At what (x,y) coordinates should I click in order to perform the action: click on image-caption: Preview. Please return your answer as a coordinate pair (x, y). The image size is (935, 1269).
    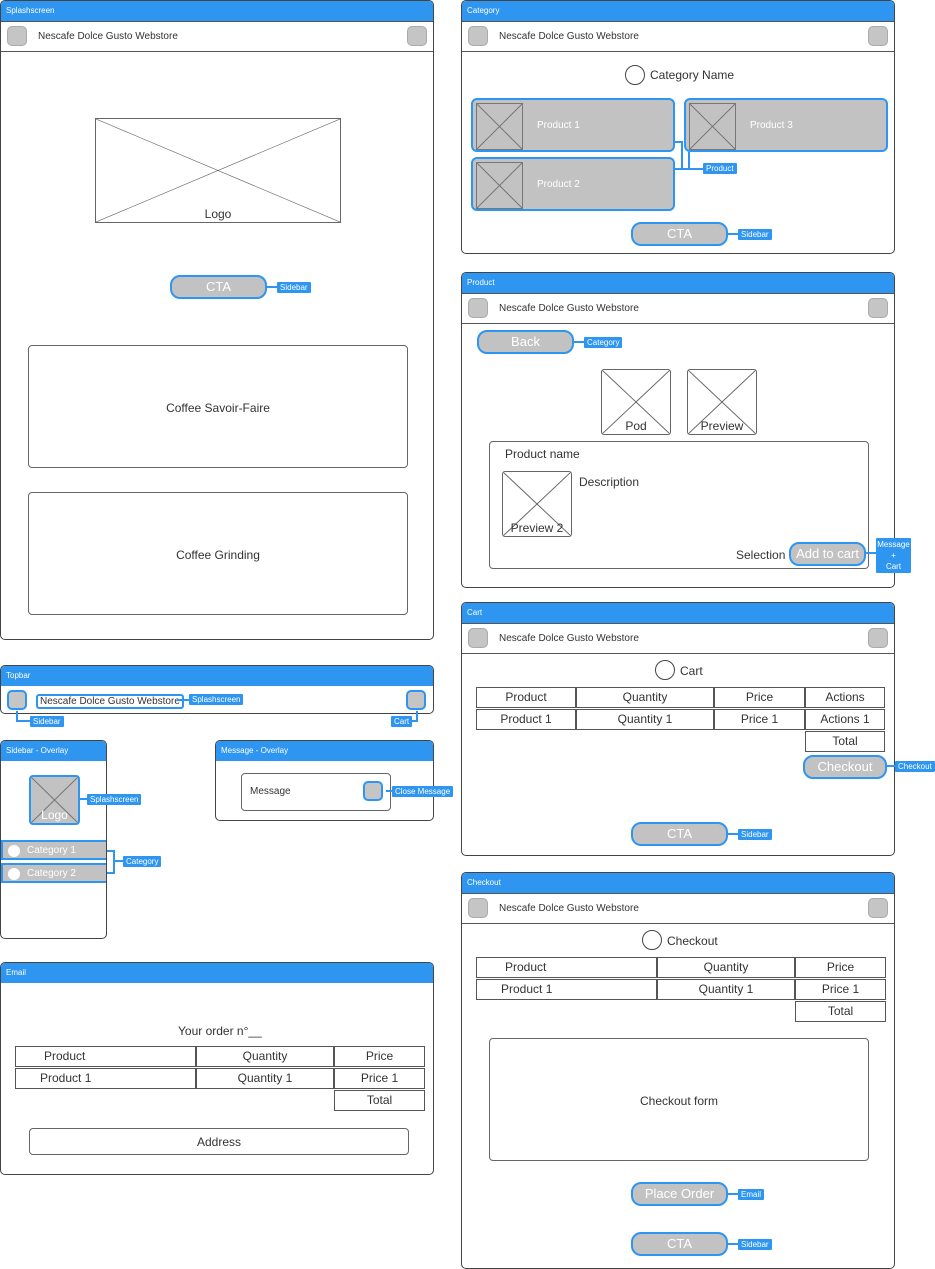
    Looking at the image, I should click on (722, 426).